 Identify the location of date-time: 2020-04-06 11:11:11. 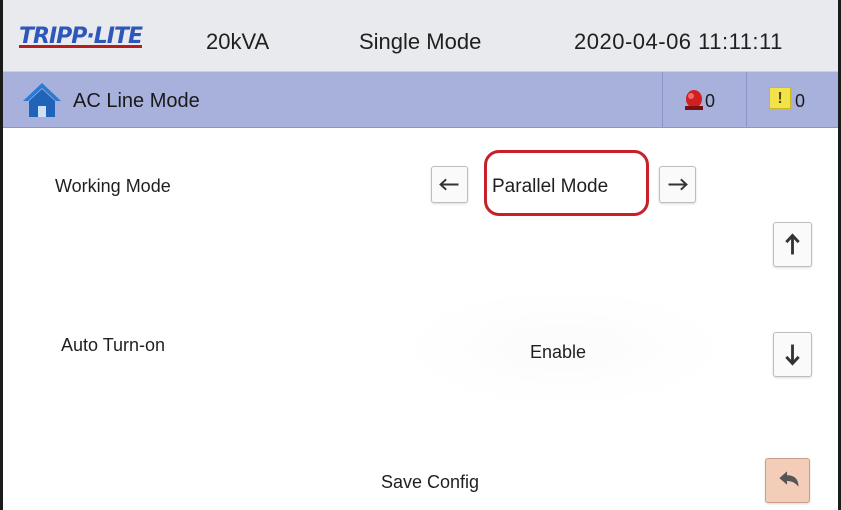
(678, 41).